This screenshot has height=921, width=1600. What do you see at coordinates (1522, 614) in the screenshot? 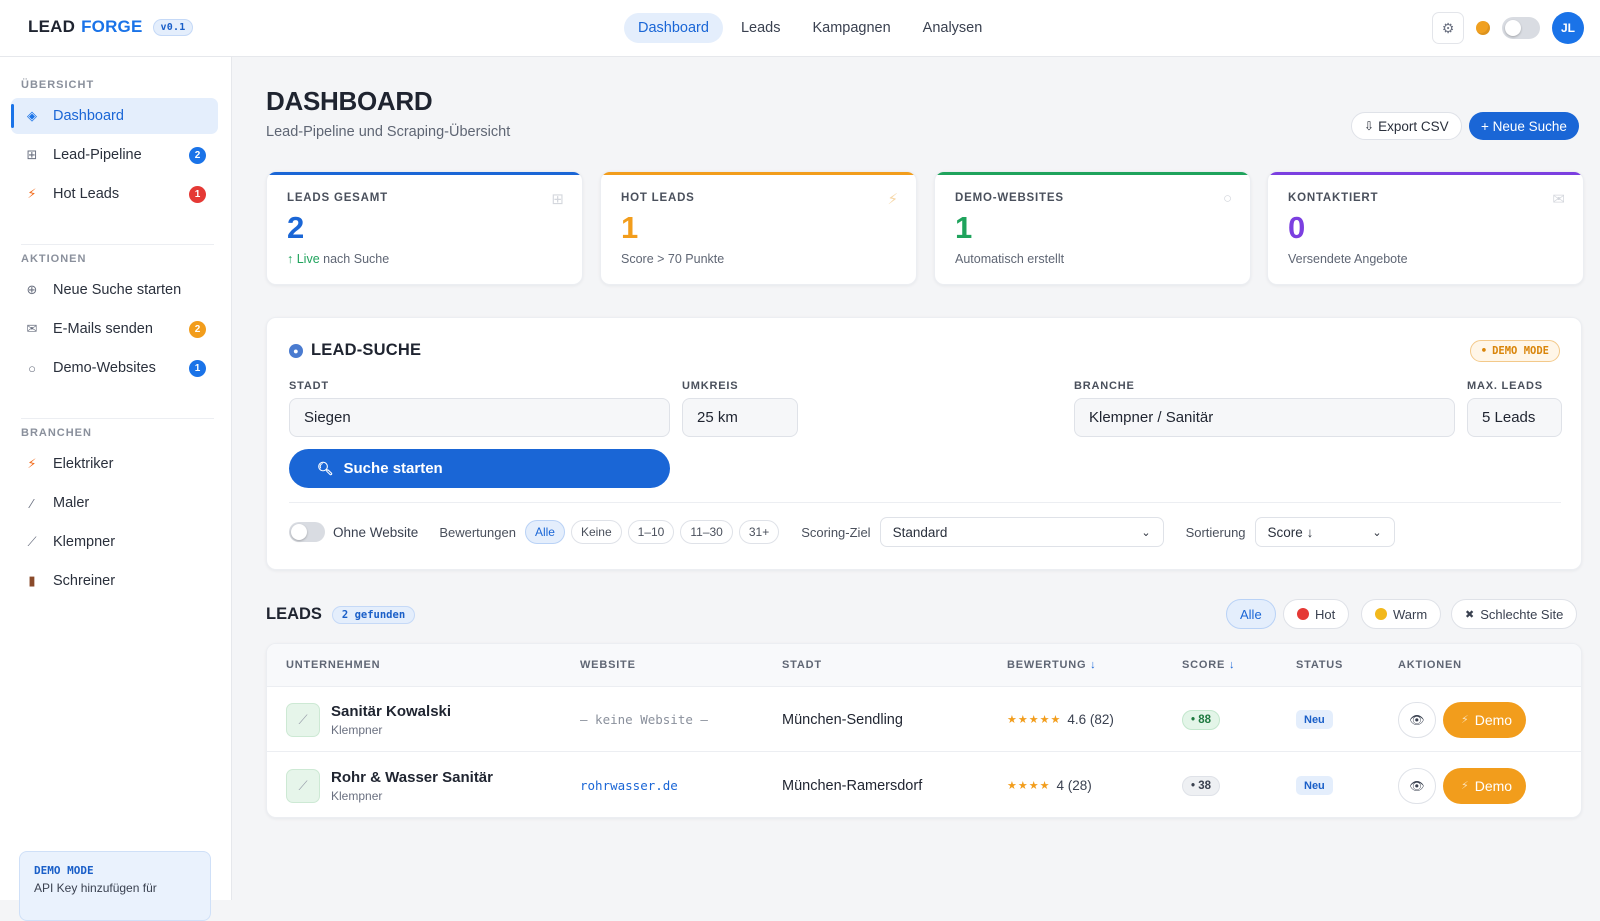
I see `leads-filter-label: Schlechte Site` at bounding box center [1522, 614].